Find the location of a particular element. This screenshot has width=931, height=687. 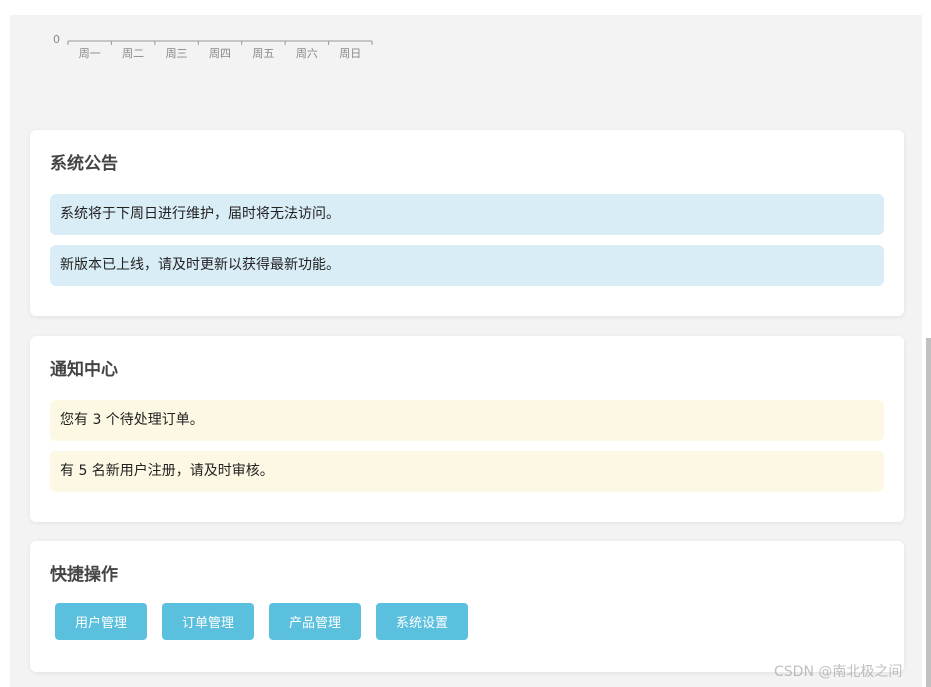

notification-title: 通知中心 is located at coordinates (84, 370).